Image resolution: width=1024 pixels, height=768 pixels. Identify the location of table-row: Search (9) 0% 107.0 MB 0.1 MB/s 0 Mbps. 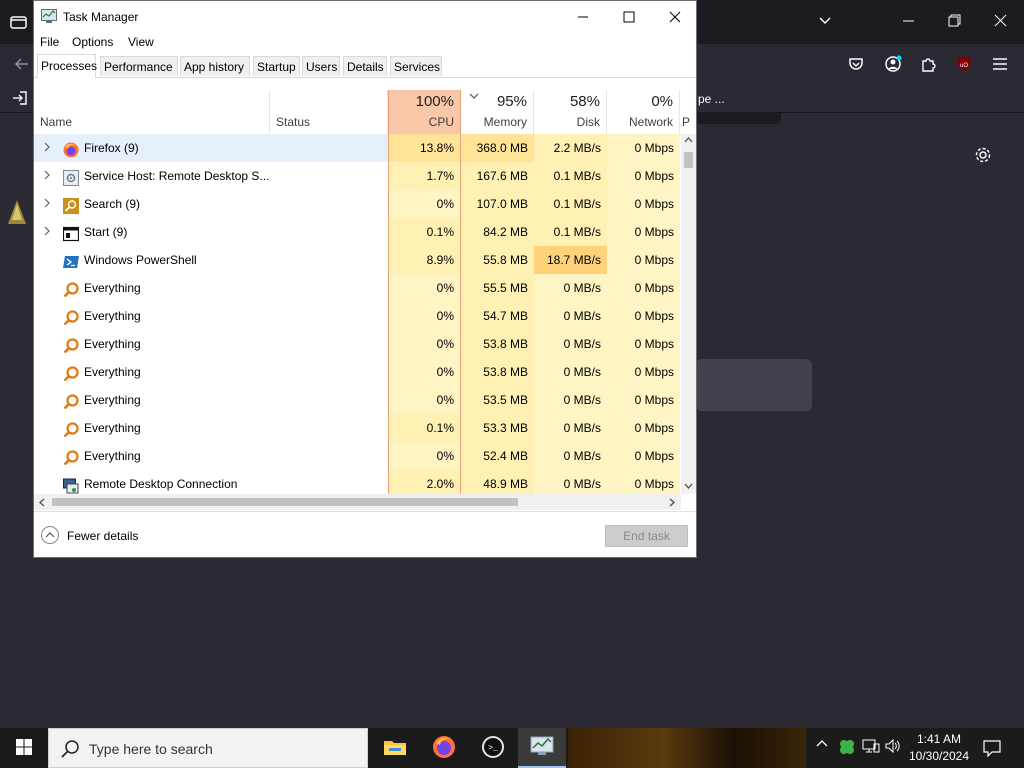
(357, 204).